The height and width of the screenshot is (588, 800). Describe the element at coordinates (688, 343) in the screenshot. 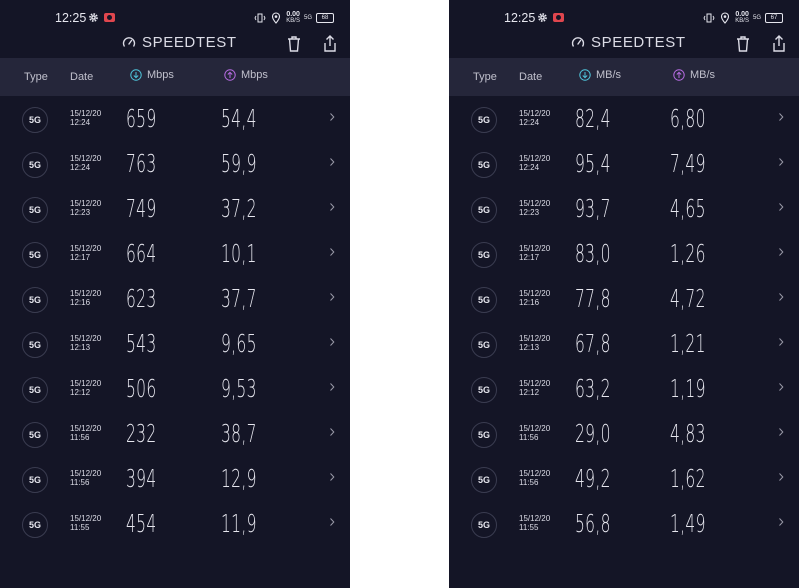

I see `upload-value: 1,21` at that location.